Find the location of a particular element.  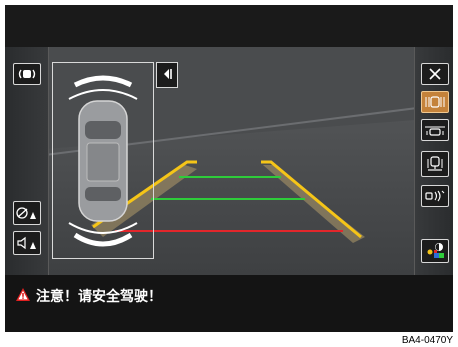

rear-sensor-arc-outer is located at coordinates (103, 228).